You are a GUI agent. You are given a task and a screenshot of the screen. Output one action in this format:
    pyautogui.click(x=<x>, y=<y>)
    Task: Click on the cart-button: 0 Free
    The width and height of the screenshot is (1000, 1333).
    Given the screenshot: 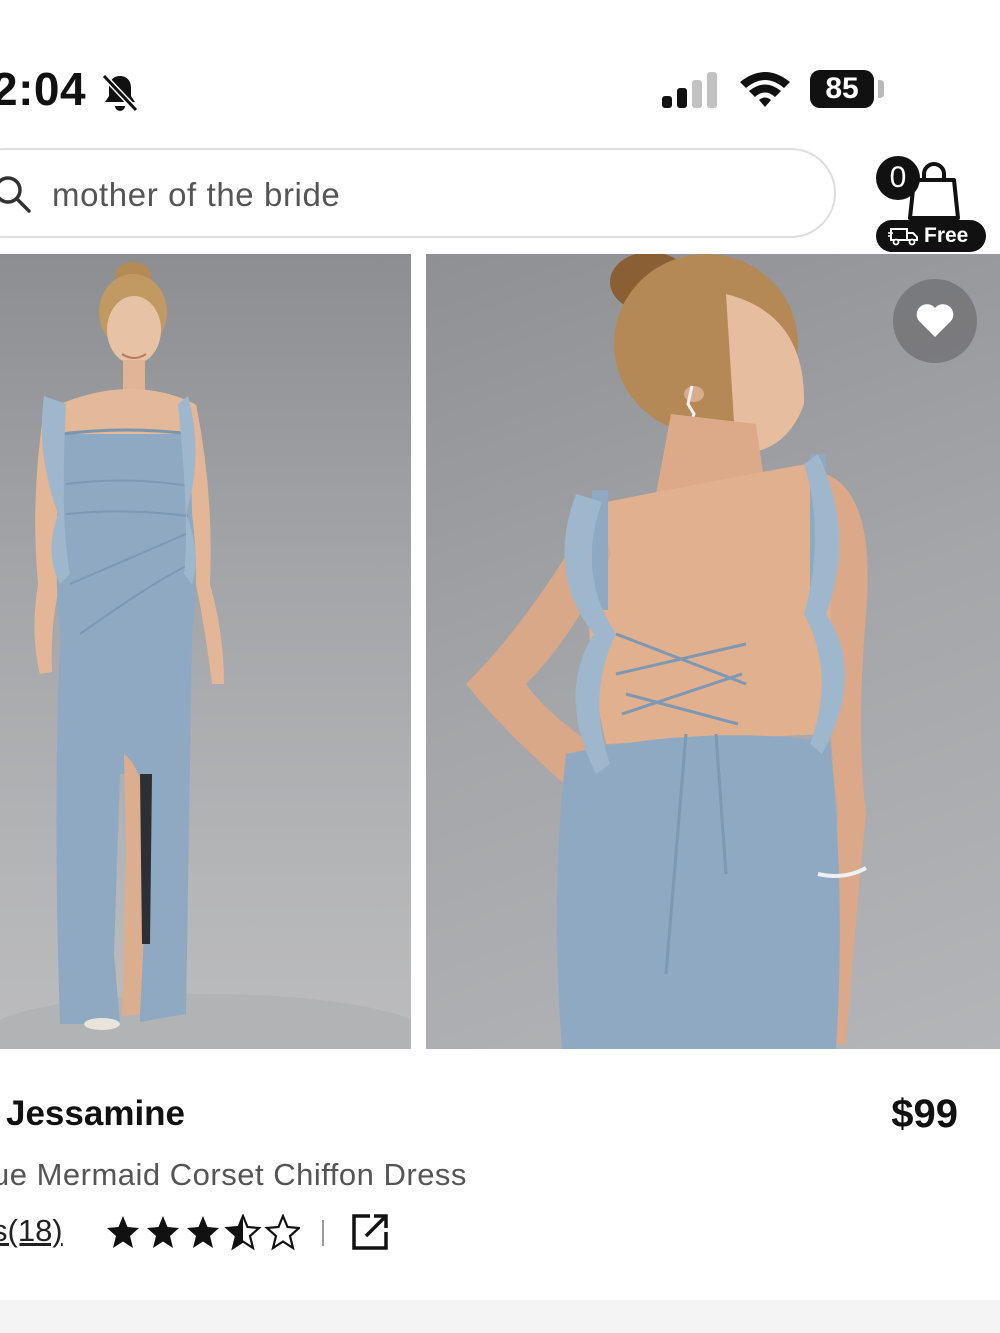 What is the action you would take?
    pyautogui.click(x=932, y=202)
    